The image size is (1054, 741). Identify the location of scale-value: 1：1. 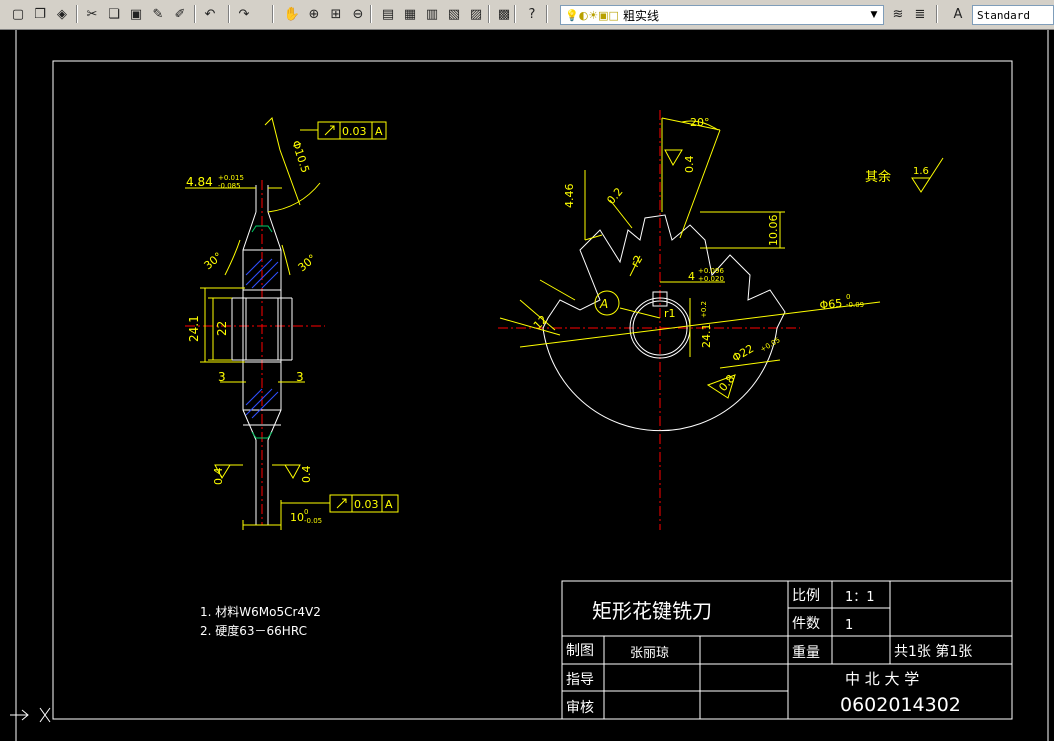
(860, 597).